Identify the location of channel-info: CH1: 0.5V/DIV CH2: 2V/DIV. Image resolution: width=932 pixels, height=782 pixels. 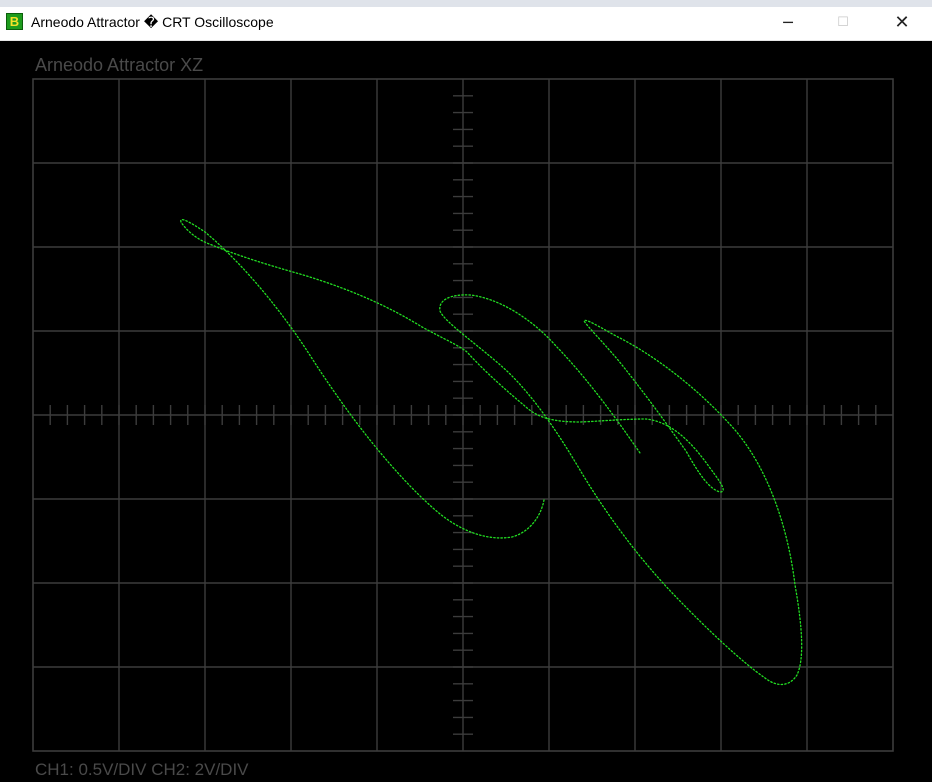
(142, 769).